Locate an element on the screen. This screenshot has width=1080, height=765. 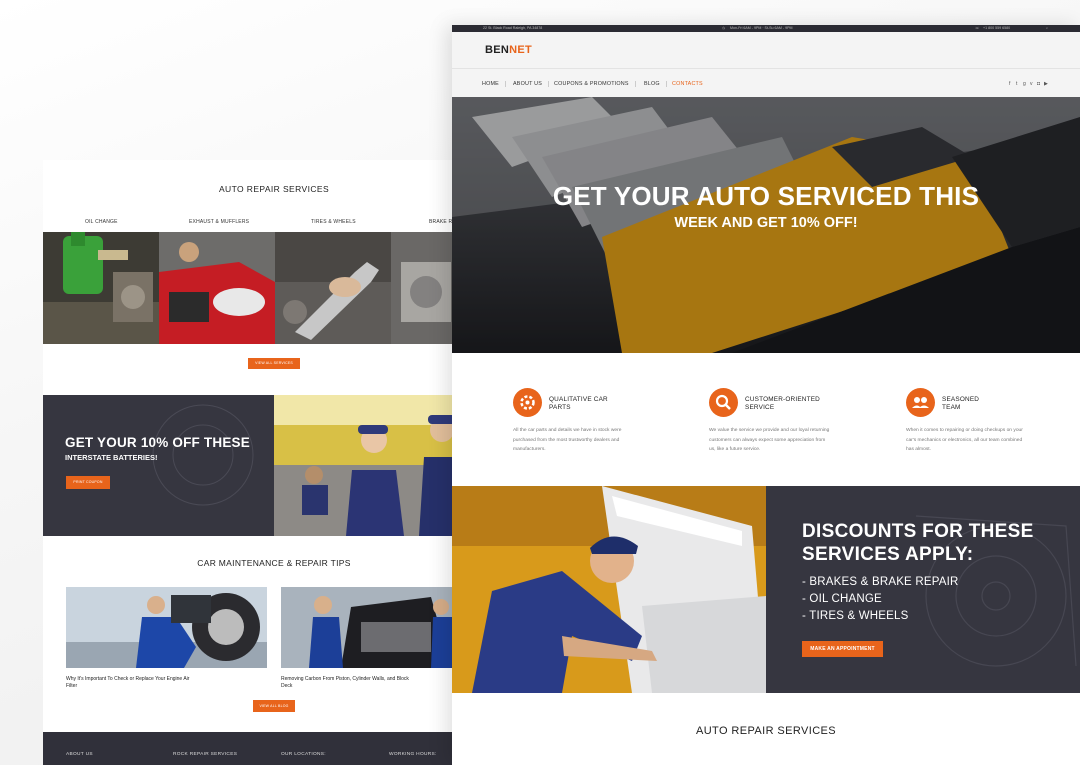
feature-title: CUSTOMER-ORIENTED SERVICE is located at coordinates (782, 404).